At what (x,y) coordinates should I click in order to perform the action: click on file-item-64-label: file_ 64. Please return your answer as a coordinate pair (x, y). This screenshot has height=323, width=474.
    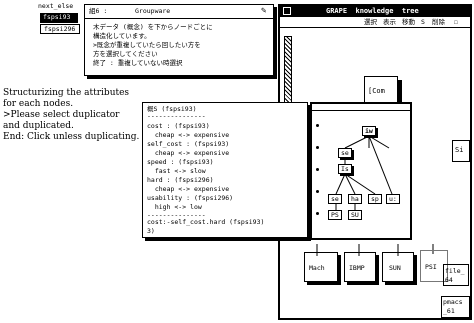
    Looking at the image, I should click on (455, 275).